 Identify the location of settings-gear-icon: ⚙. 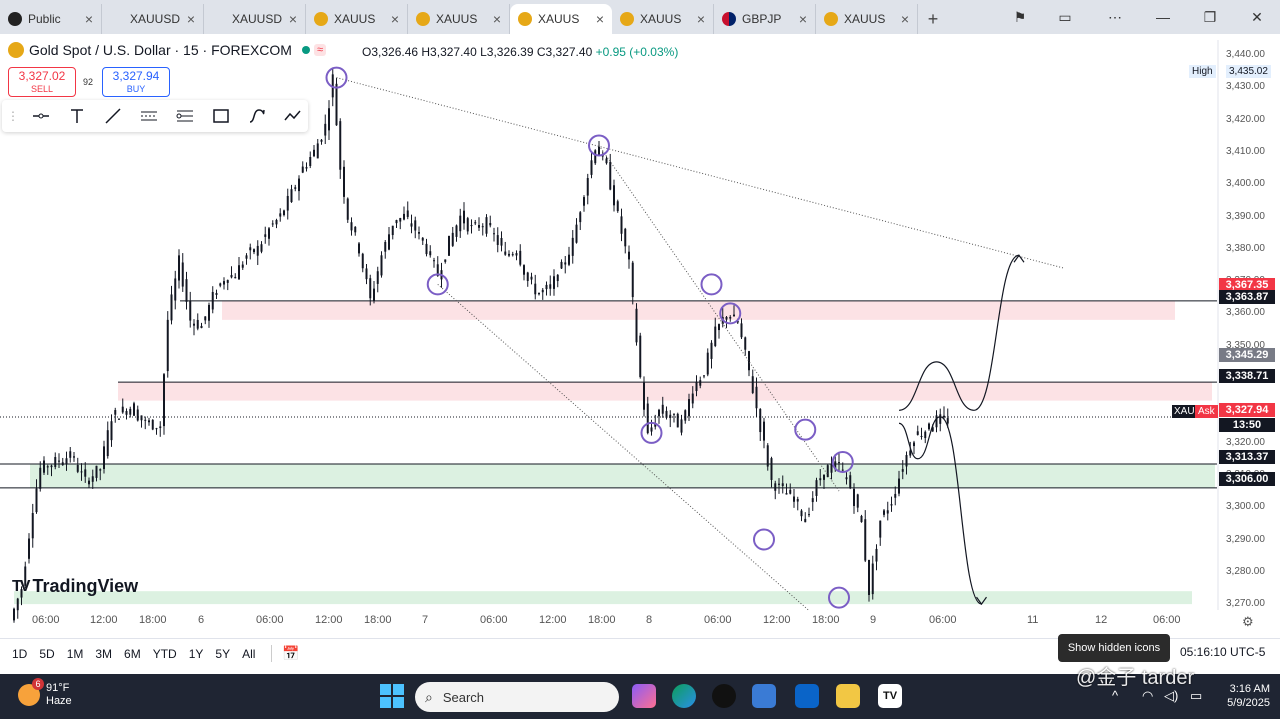
(1248, 622).